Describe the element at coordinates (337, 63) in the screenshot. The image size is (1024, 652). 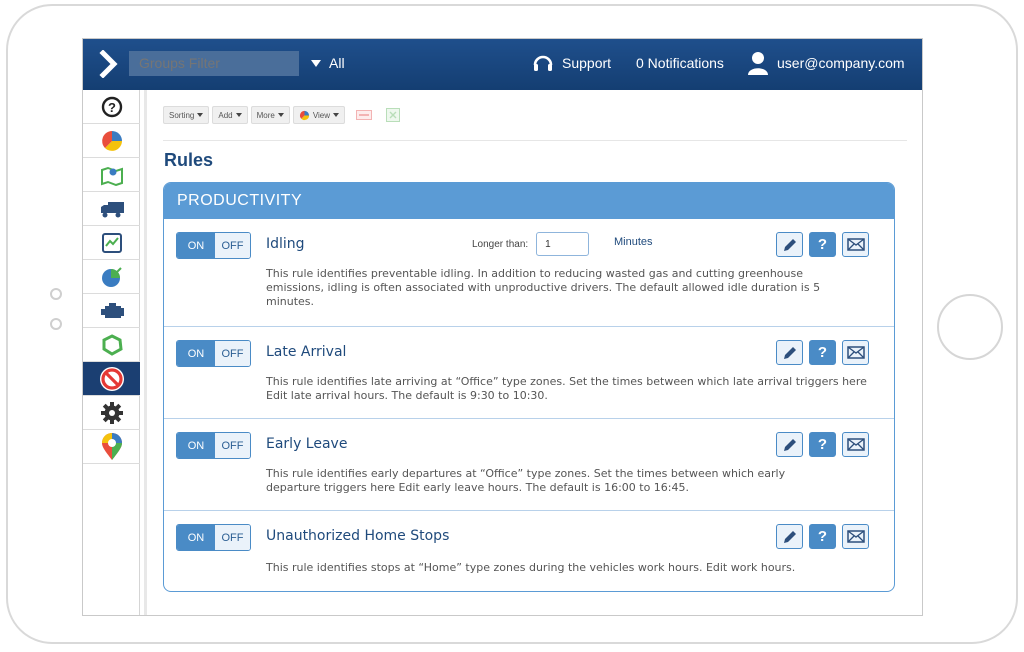
I see `all-label: All` at that location.